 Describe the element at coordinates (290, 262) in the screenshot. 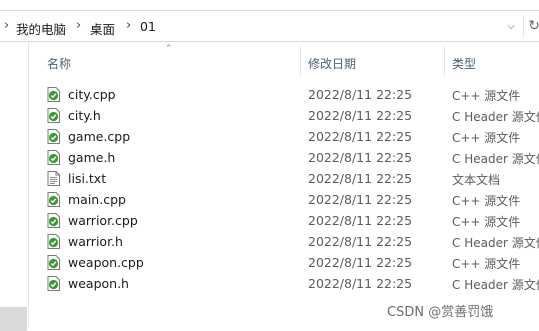

I see `file-row: weapon.cpp 2022/8/11 22:25 C++ 源文件` at that location.